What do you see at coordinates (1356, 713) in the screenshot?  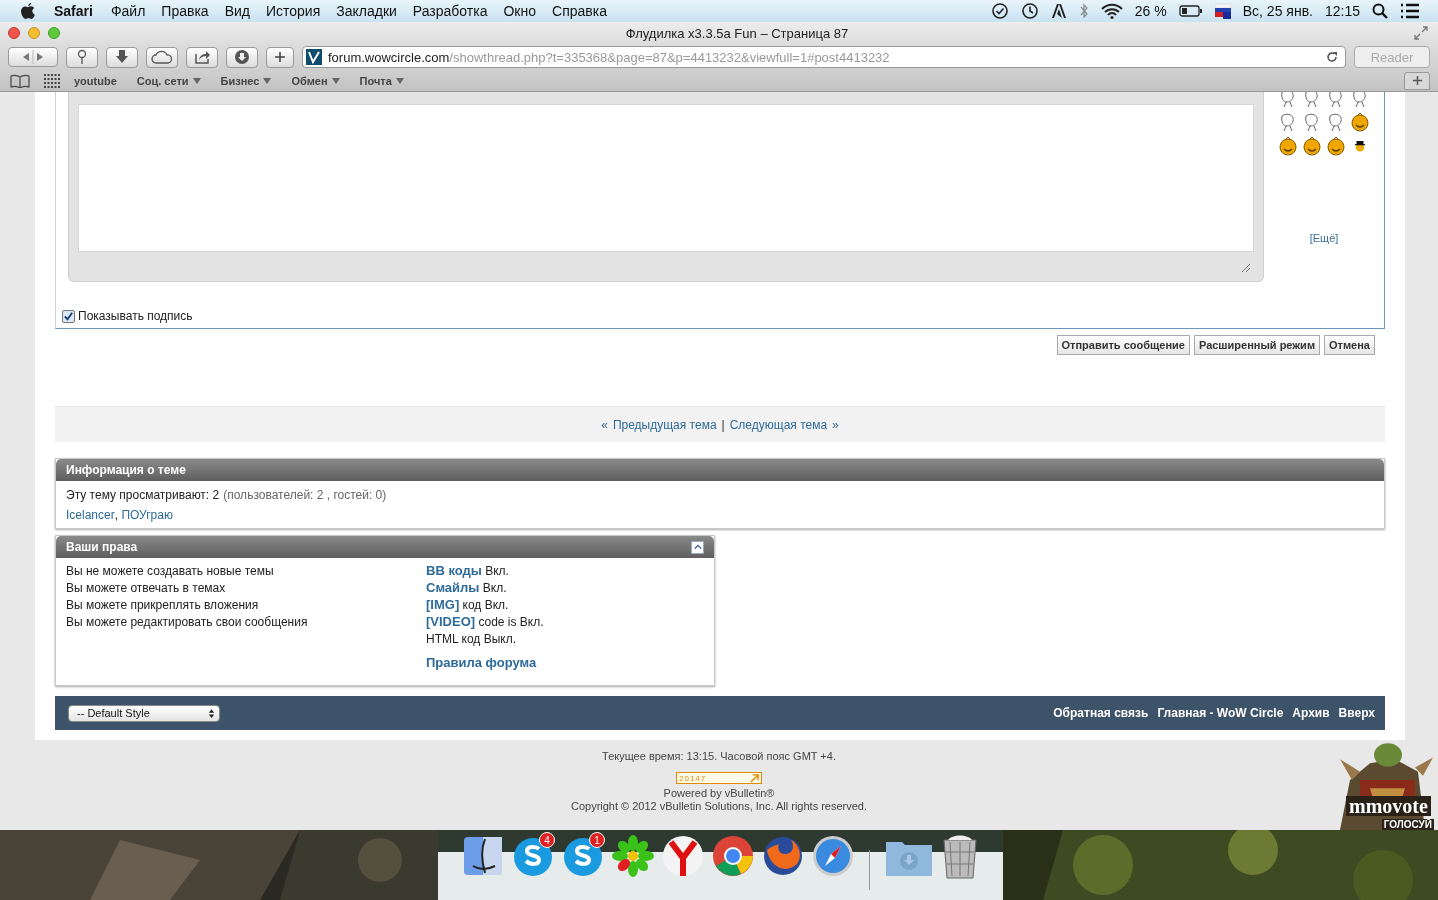 I see `footer-link: Вверх` at bounding box center [1356, 713].